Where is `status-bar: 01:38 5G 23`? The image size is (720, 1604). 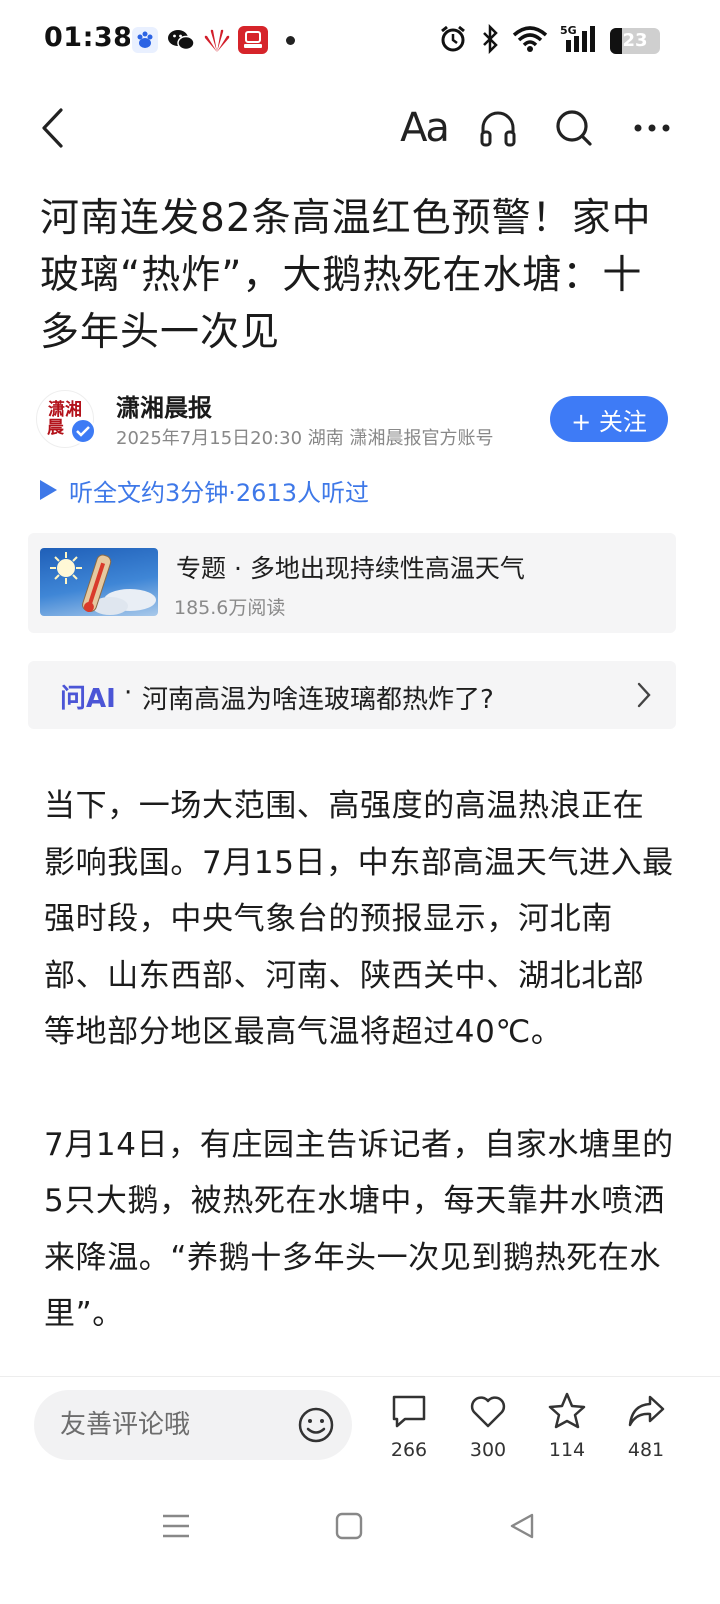 status-bar: 01:38 5G 23 is located at coordinates (360, 40).